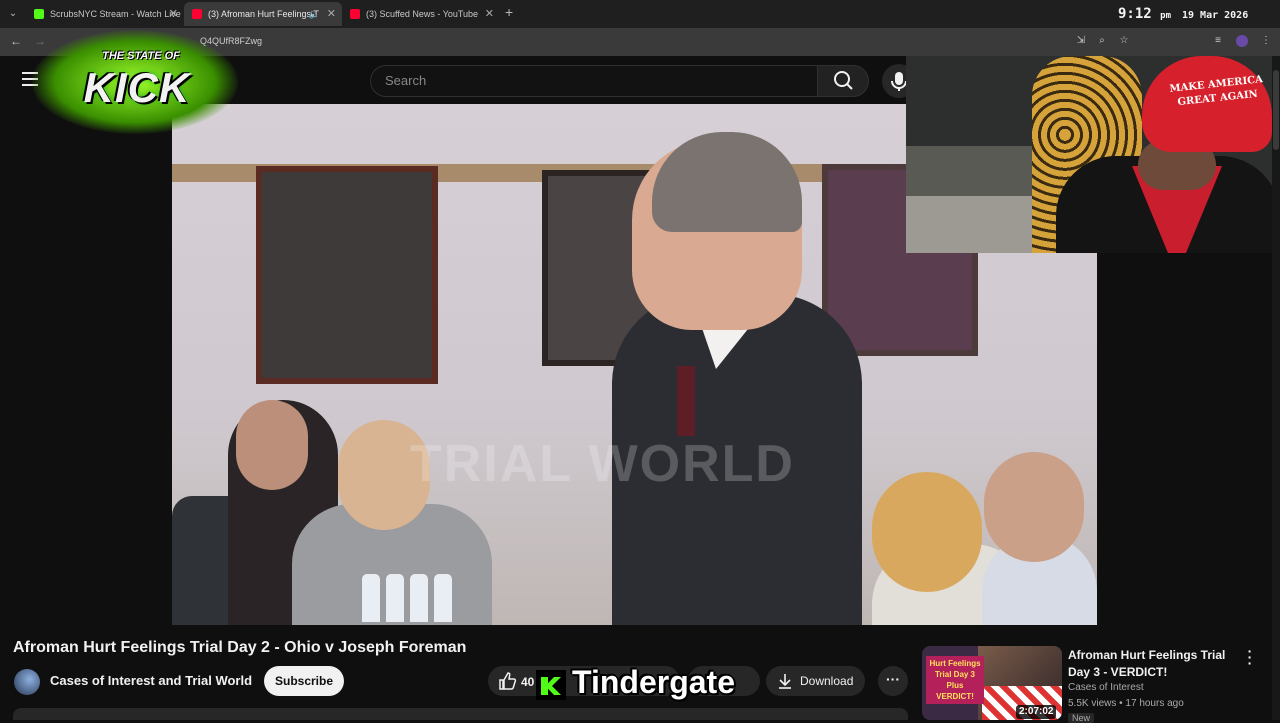 The image size is (1280, 723). I want to click on video-duration-badge: 2:07:02, so click(1036, 712).